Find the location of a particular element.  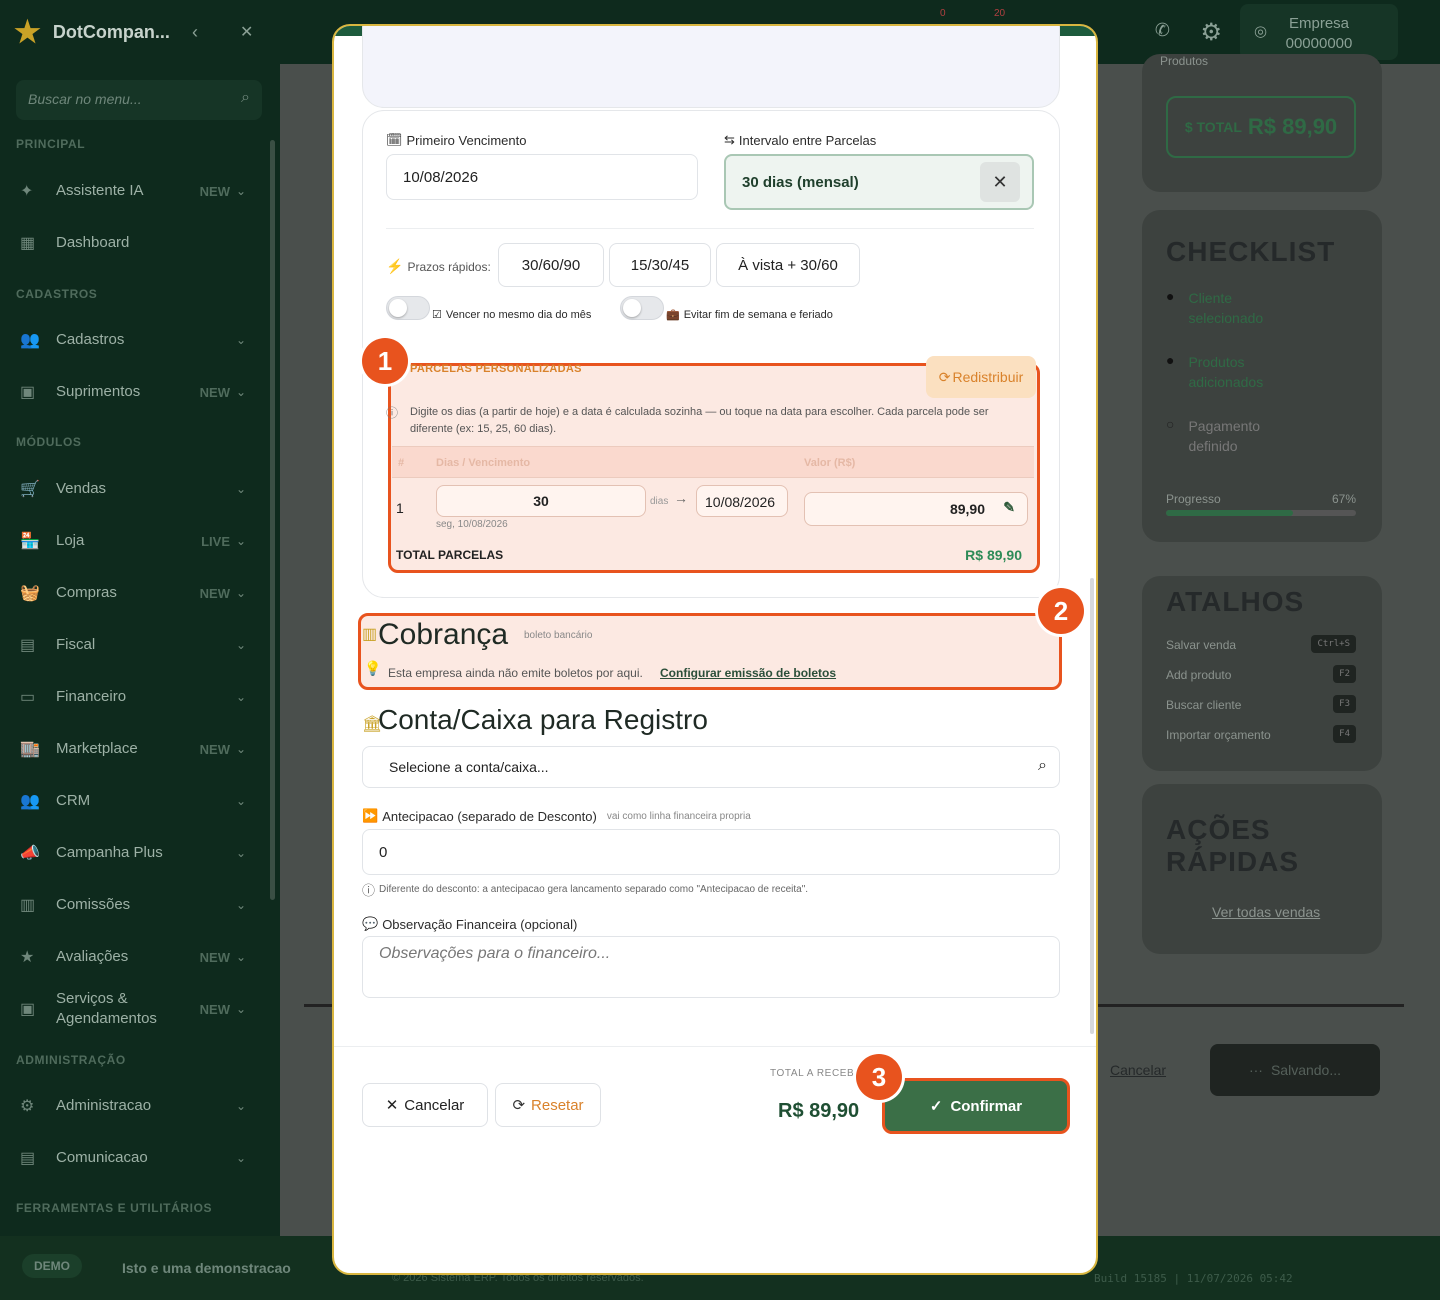

calendar-icon: ▣ is located at coordinates (28, 1009).